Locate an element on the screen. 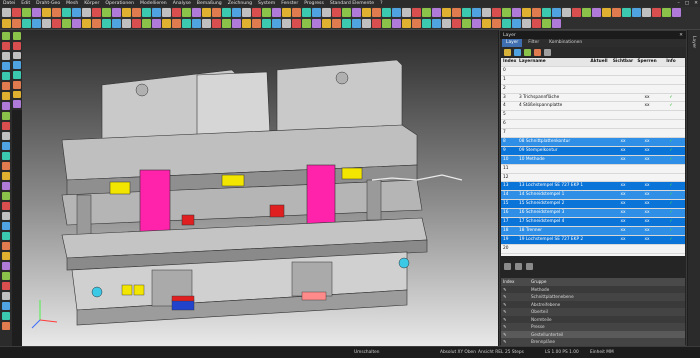 This screenshot has height=358, width=700. group-add-icon is located at coordinates (507, 266).